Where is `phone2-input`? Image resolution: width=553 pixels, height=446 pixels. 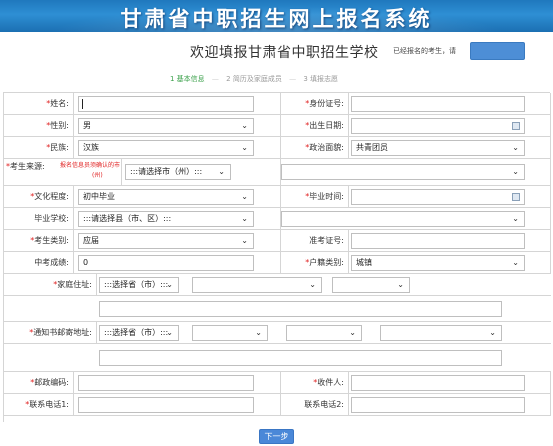 phone2-input is located at coordinates (438, 405).